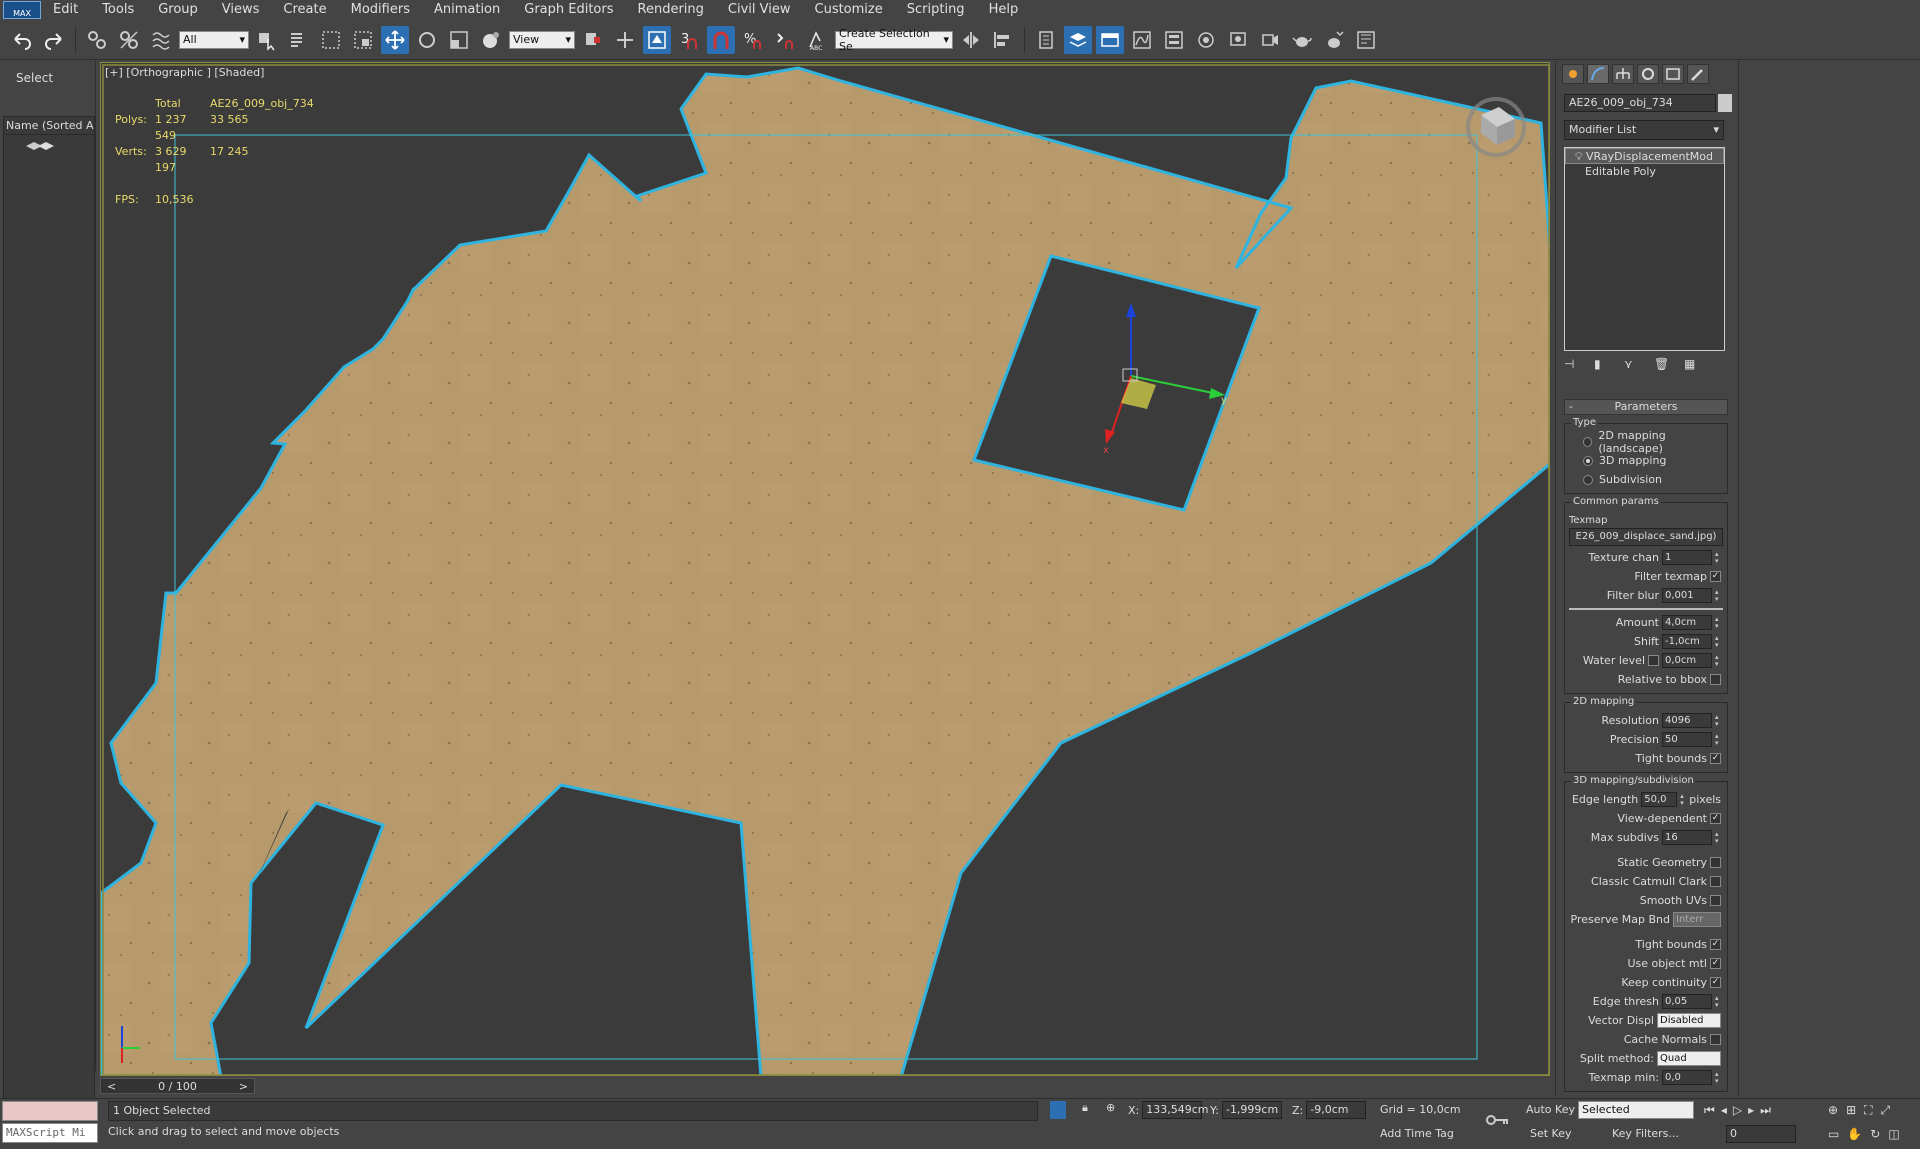  What do you see at coordinates (241, 10) in the screenshot?
I see `menu-views: Views` at bounding box center [241, 10].